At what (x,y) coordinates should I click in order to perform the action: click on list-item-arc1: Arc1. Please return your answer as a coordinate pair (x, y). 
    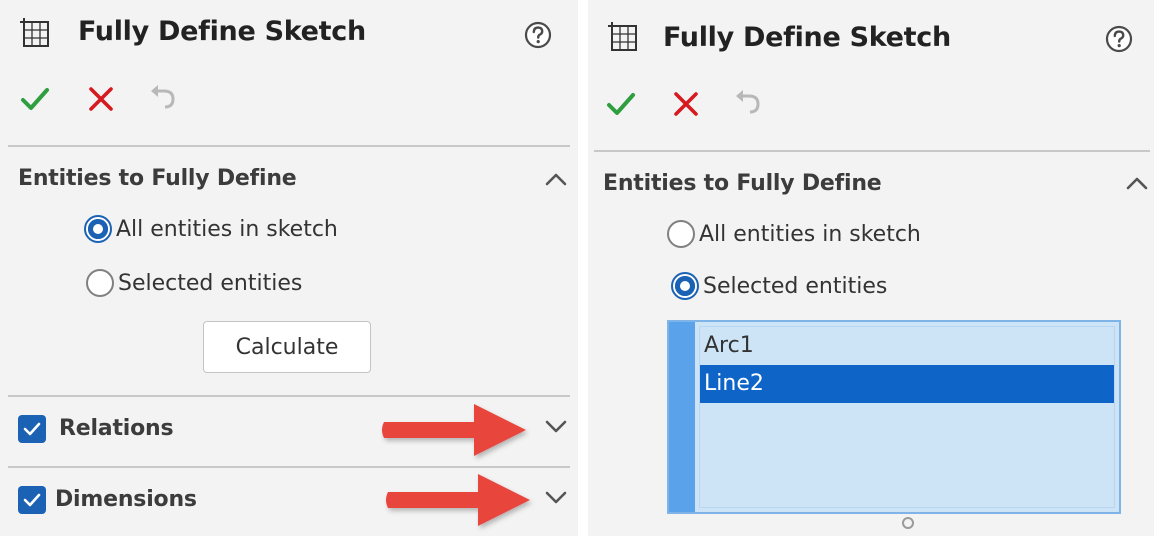
    Looking at the image, I should click on (907, 346).